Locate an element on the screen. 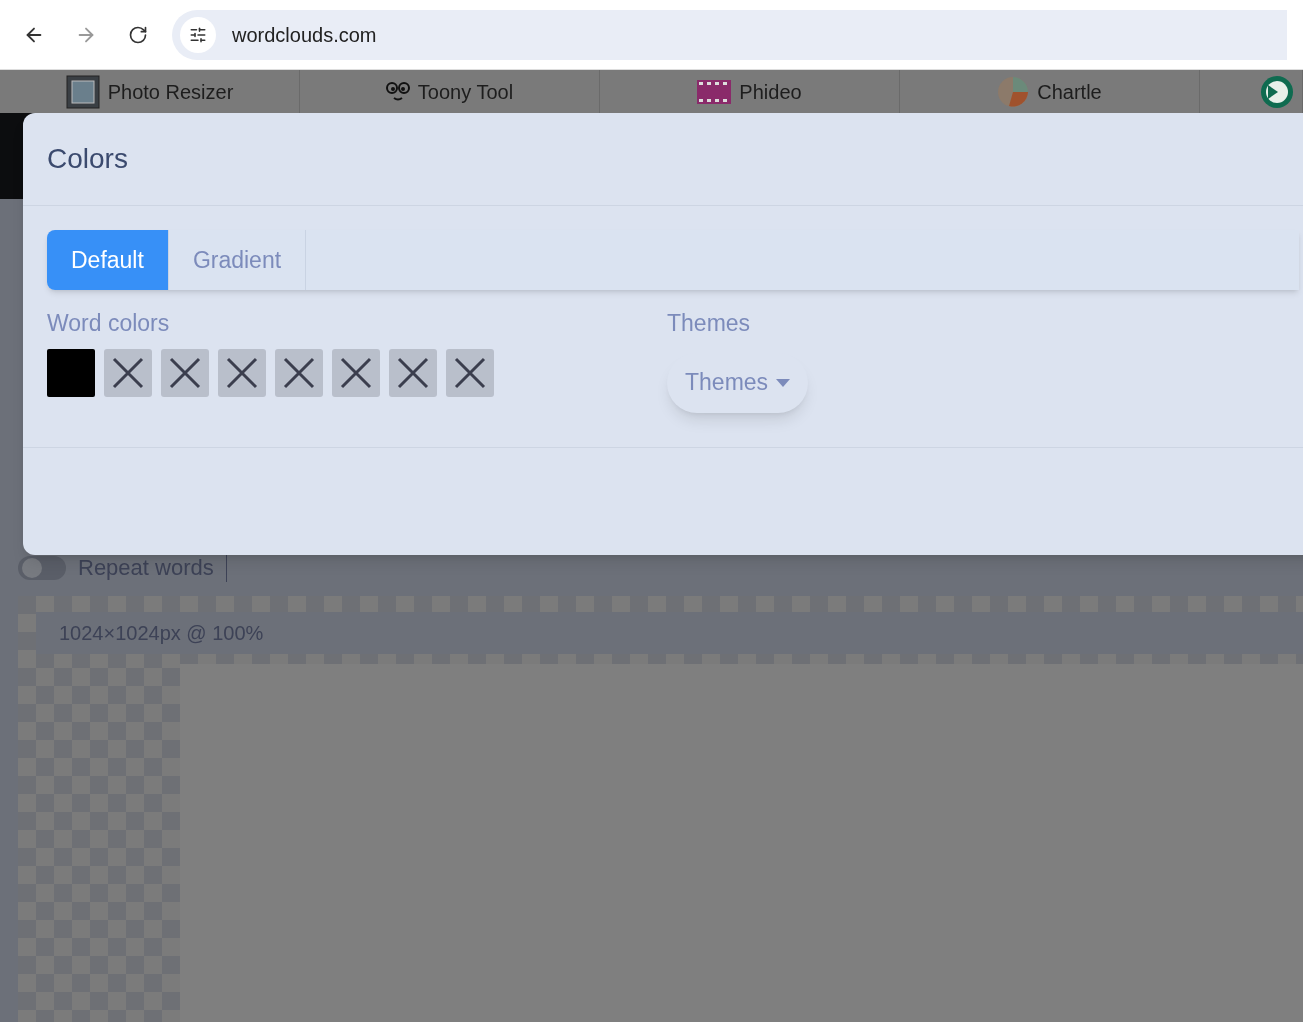 Image resolution: width=1303 pixels, height=1022 pixels. reload-icon is located at coordinates (138, 34).